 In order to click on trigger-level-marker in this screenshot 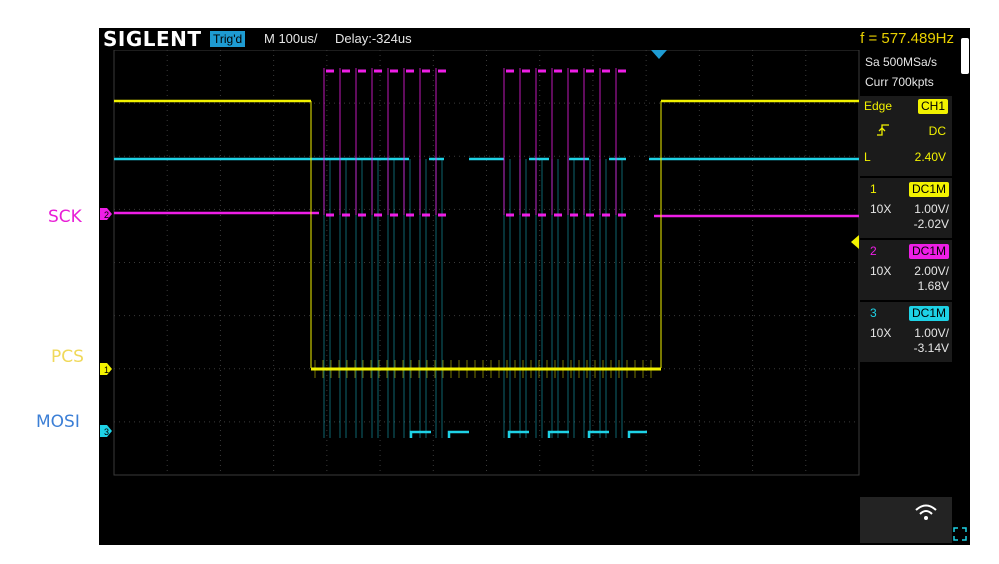, I will do `click(855, 242)`.